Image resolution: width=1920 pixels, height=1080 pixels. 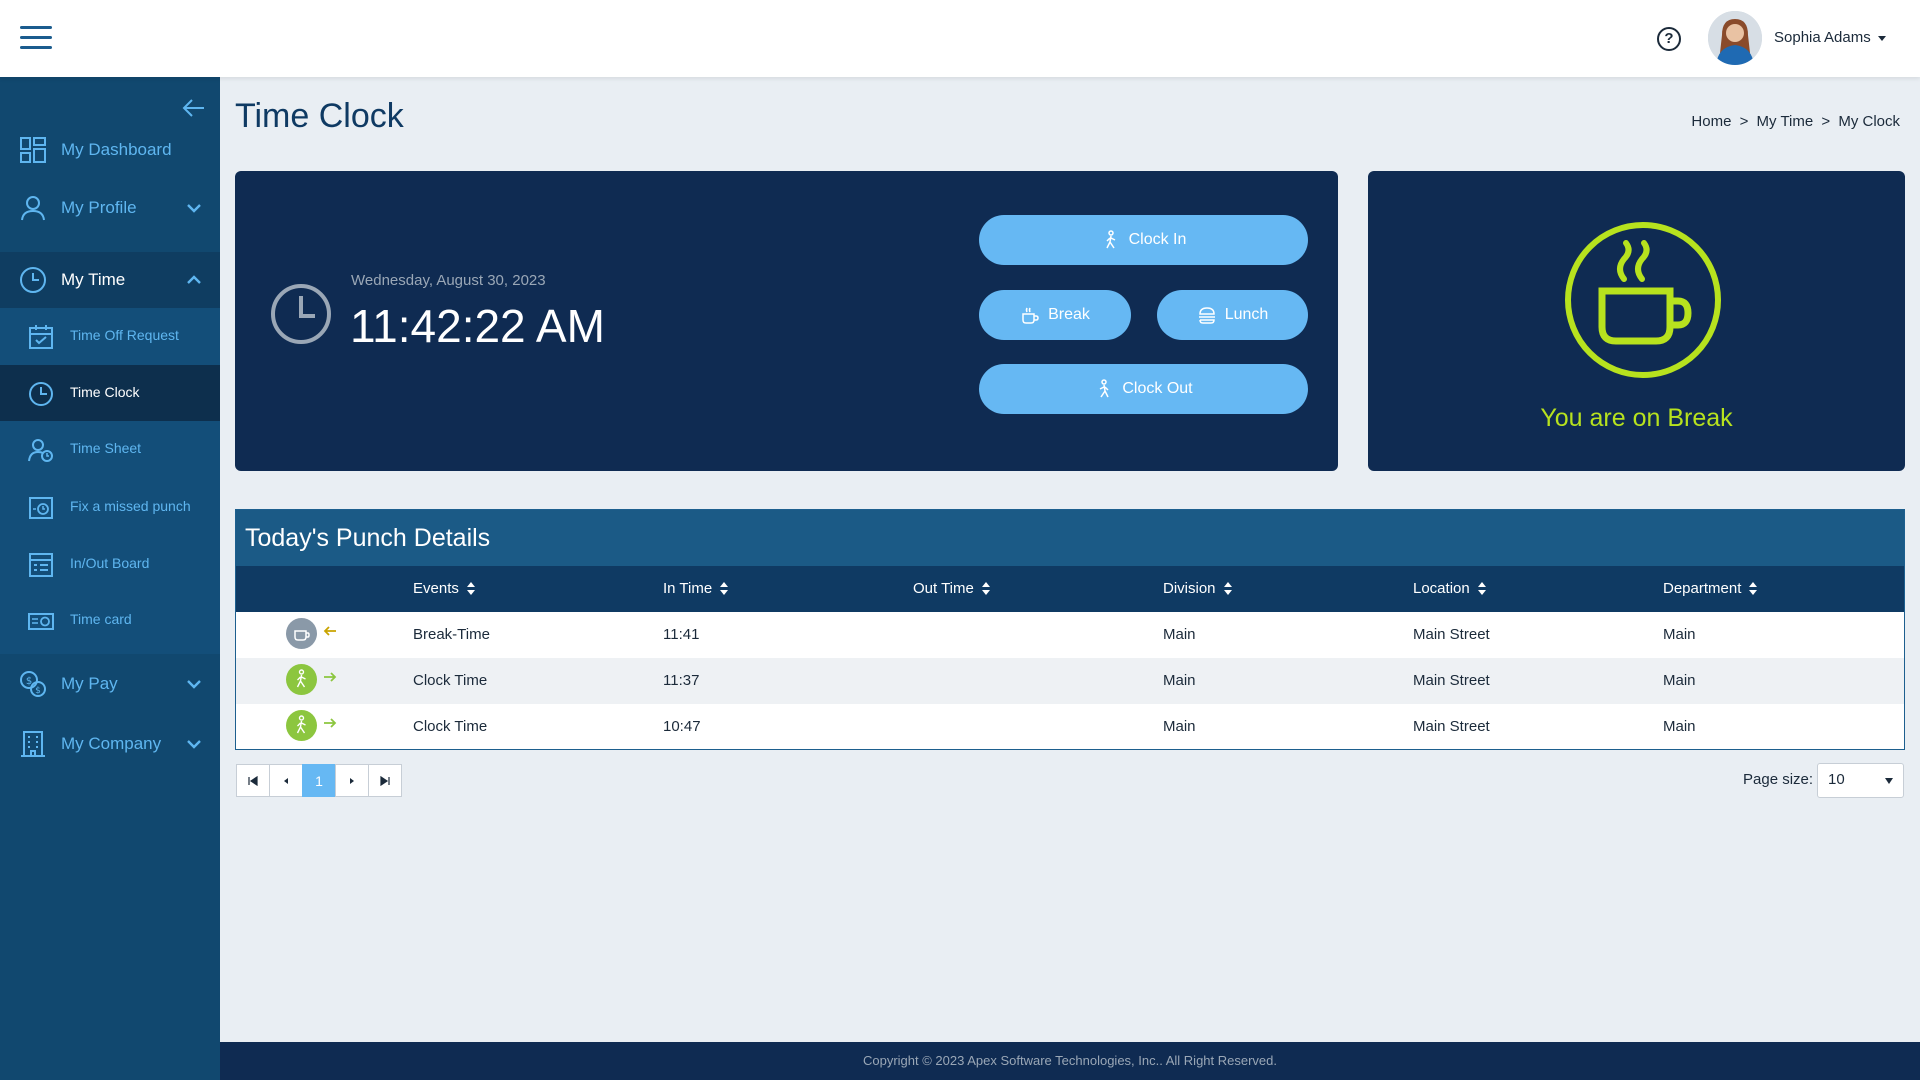 I want to click on column-header-out-time: Out Time, so click(x=951, y=588).